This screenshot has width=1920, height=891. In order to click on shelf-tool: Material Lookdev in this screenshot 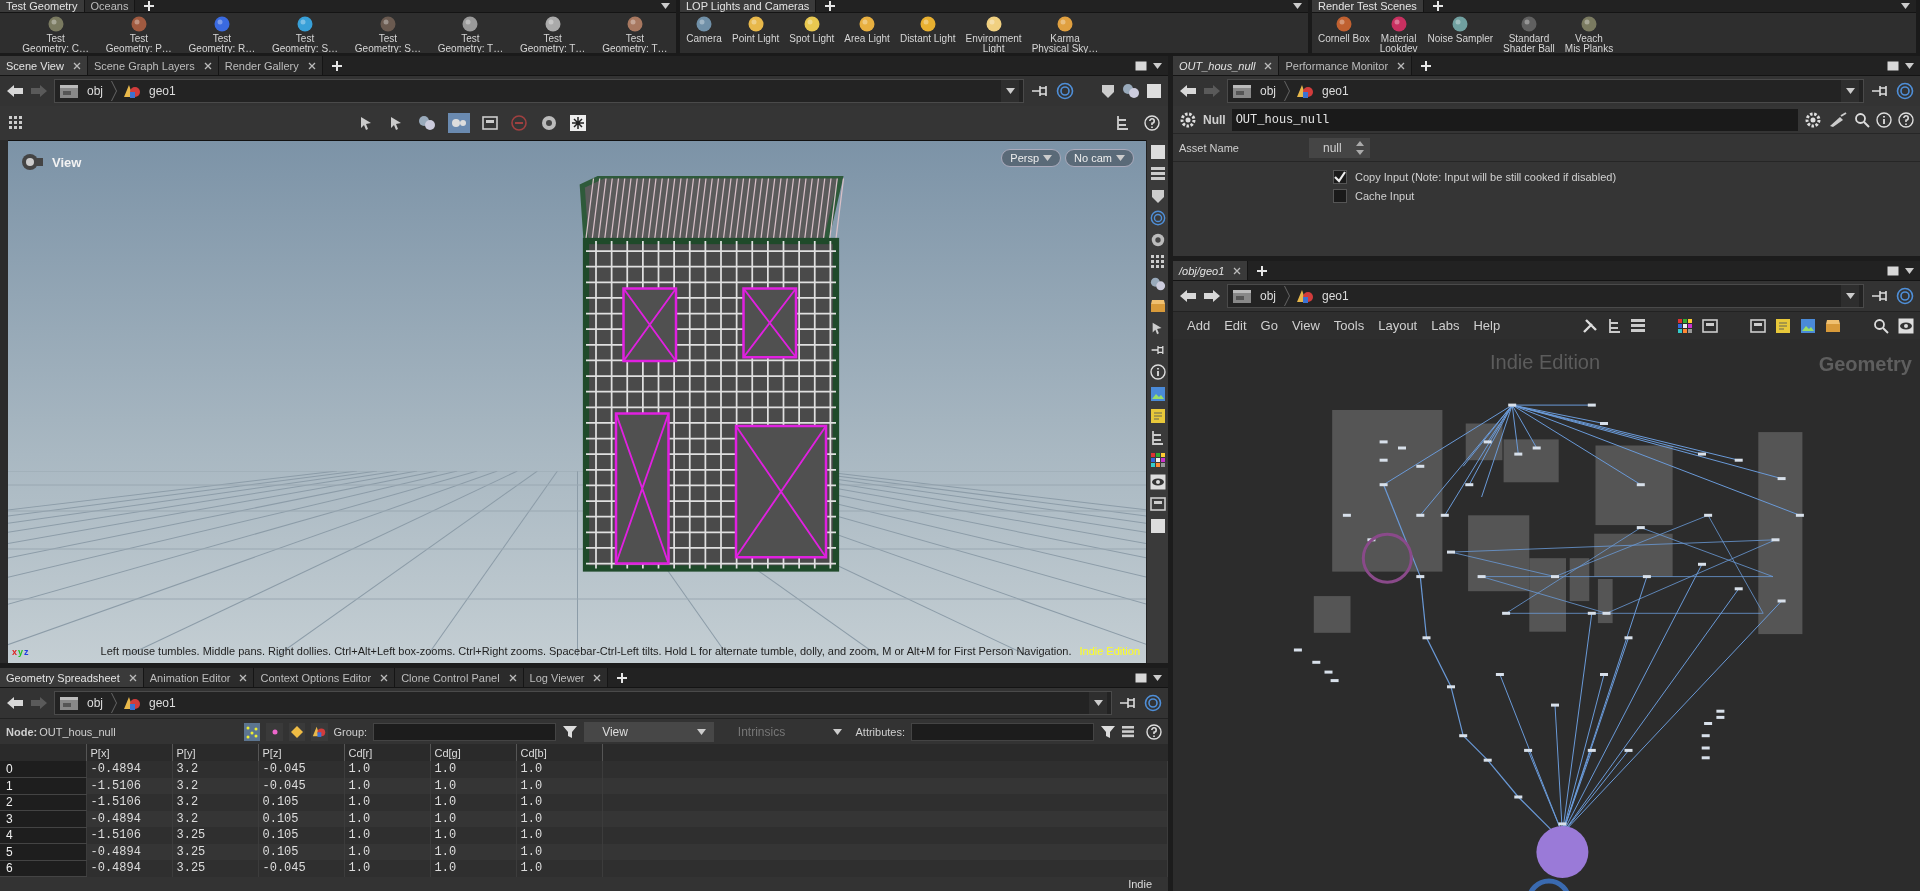, I will do `click(1398, 34)`.